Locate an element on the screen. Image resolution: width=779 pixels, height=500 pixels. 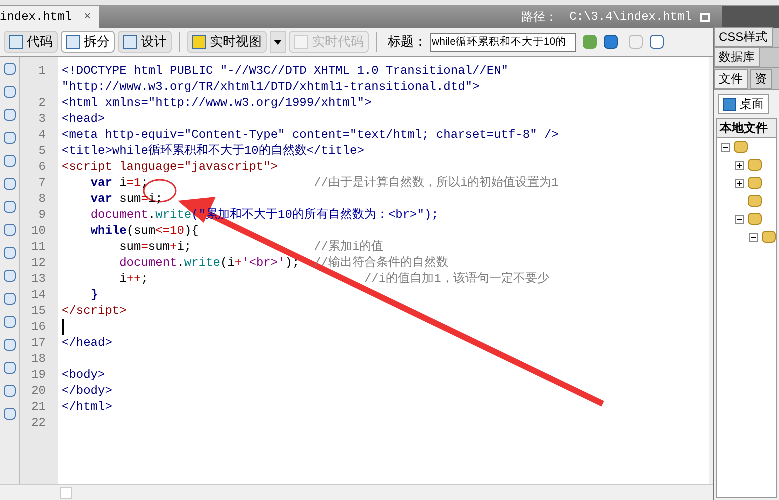
panel-tab: 数据库 is located at coordinates (737, 57).